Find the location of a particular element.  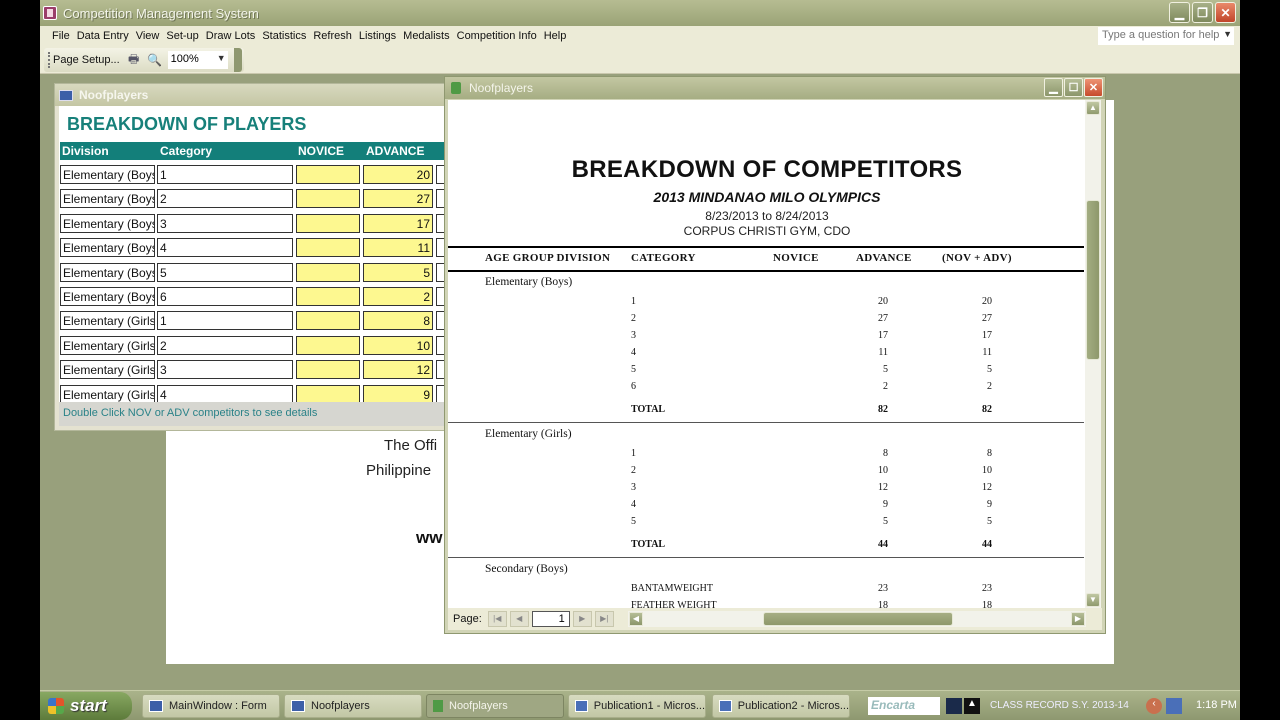

advance-field: 8 is located at coordinates (398, 321).